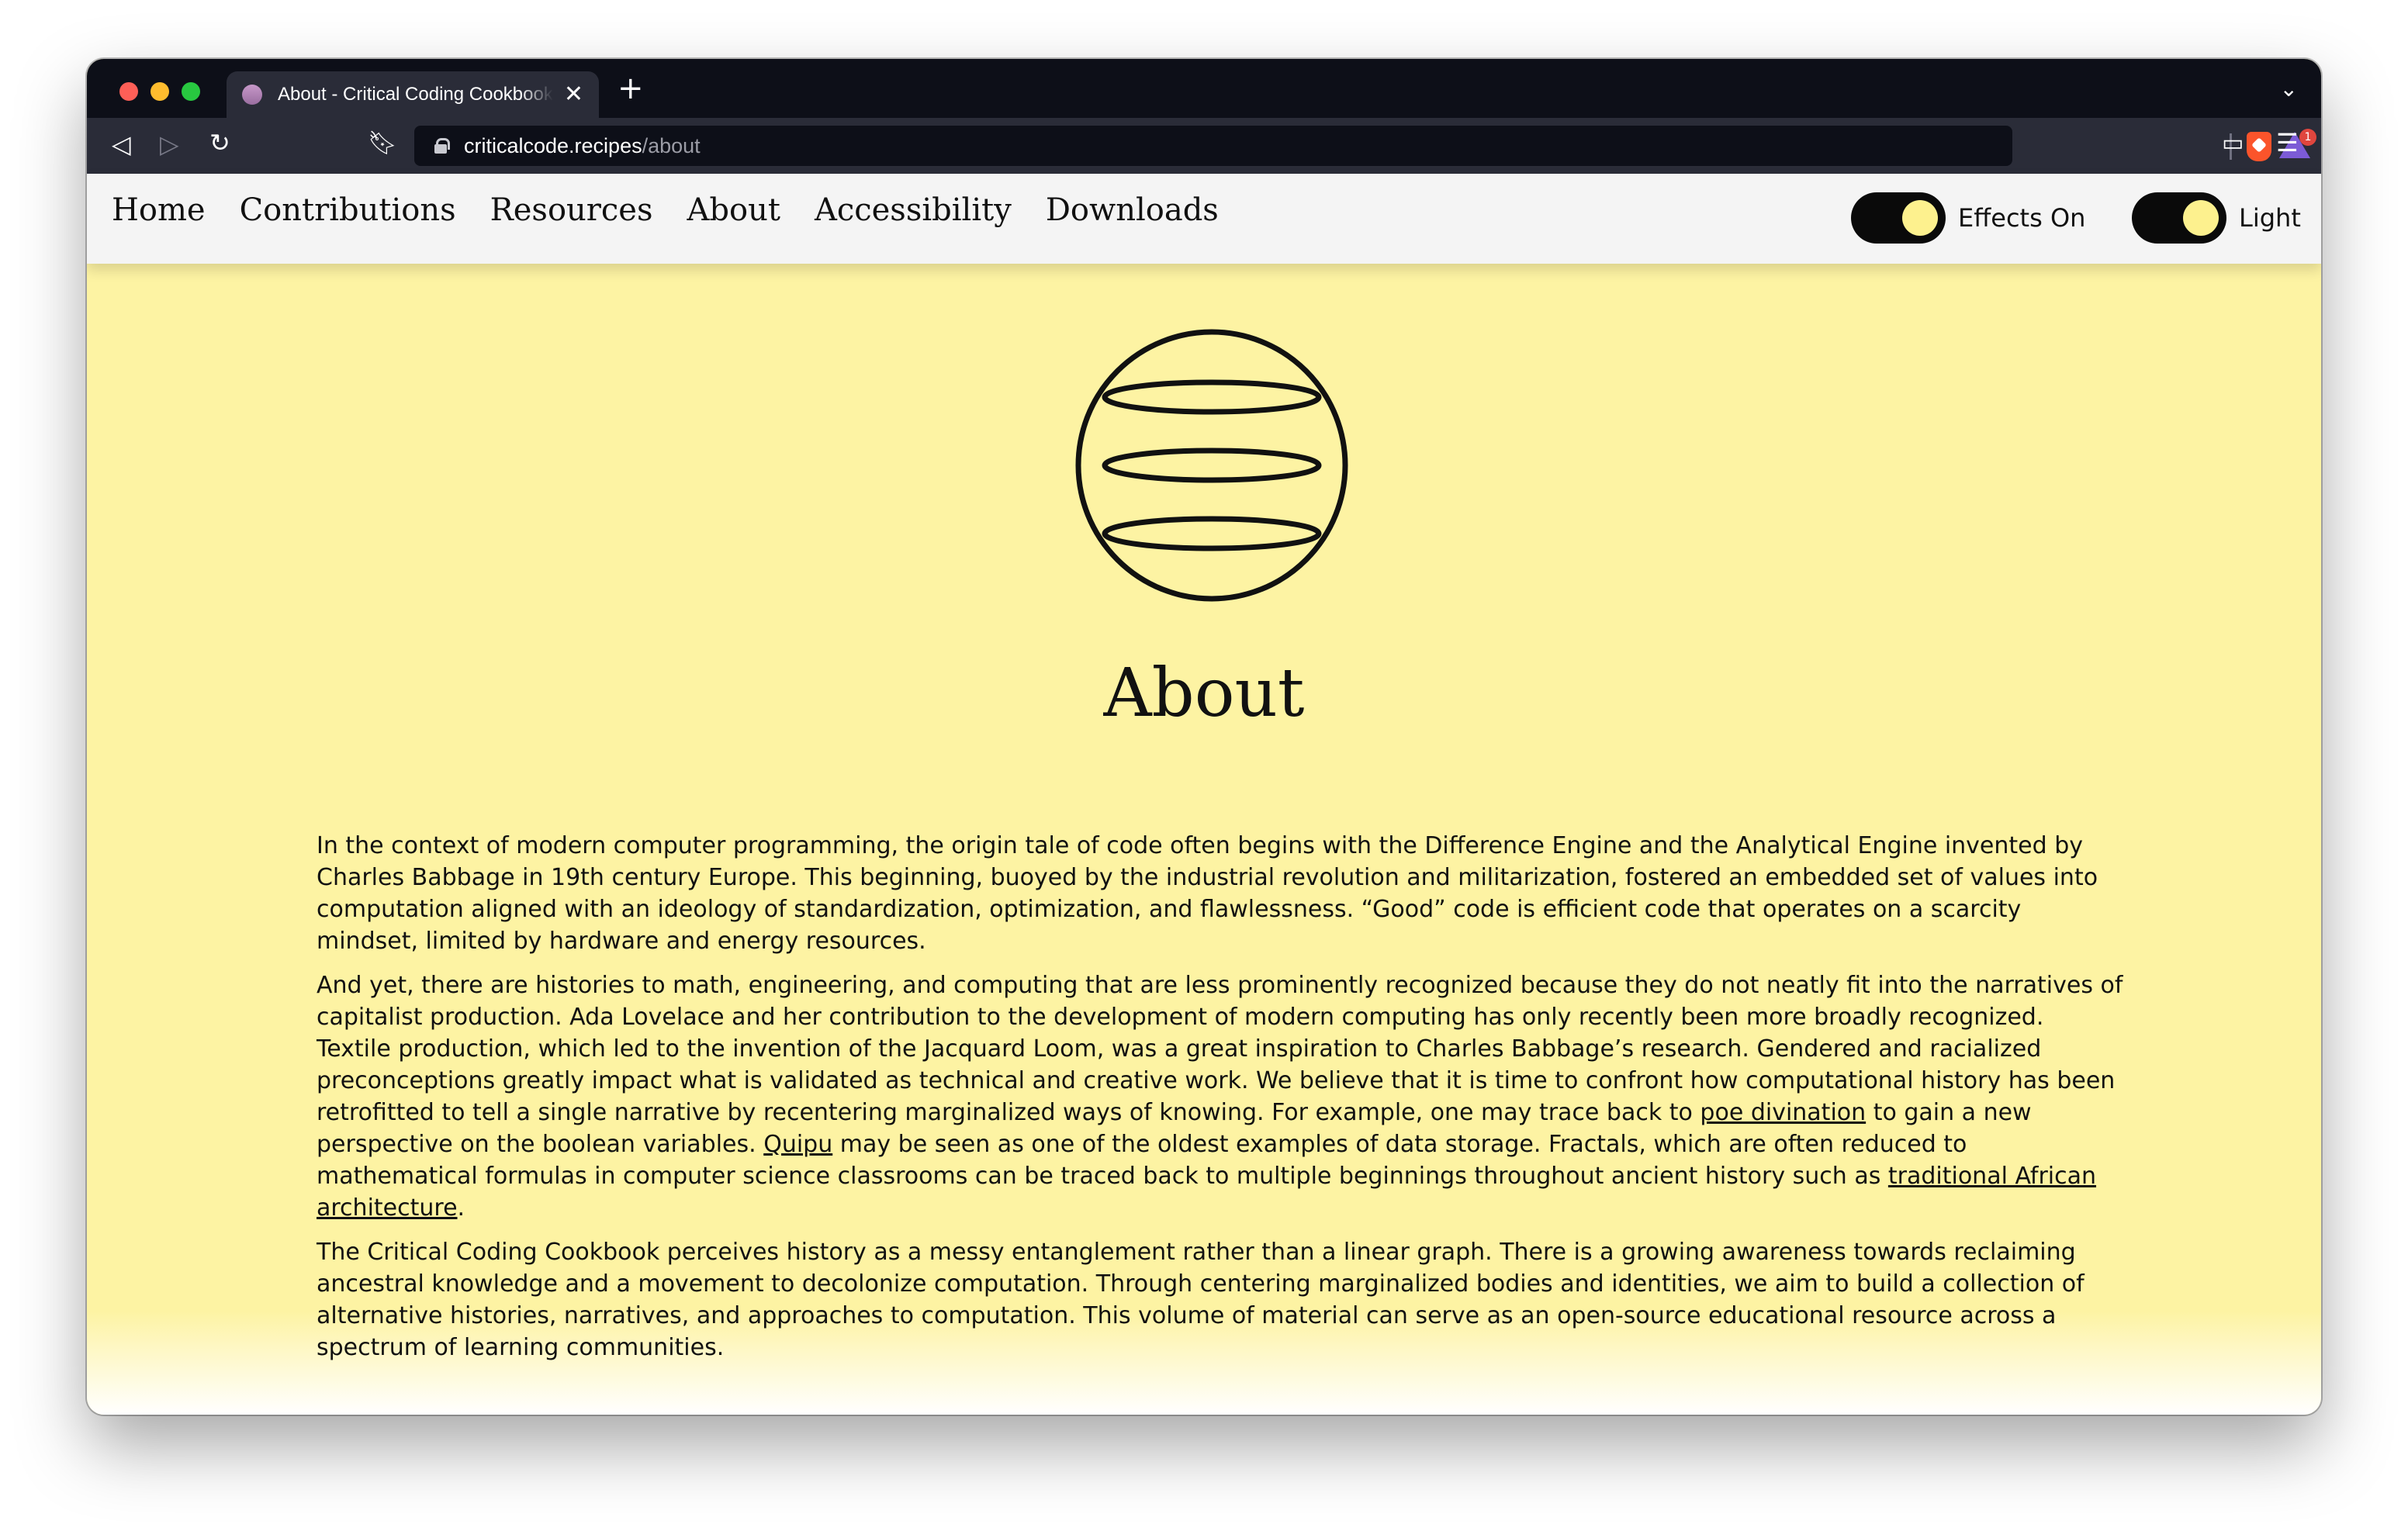 The width and height of the screenshot is (2408, 1531). Describe the element at coordinates (582, 145) in the screenshot. I see `url-text: criticalcode.recipes/about` at that location.